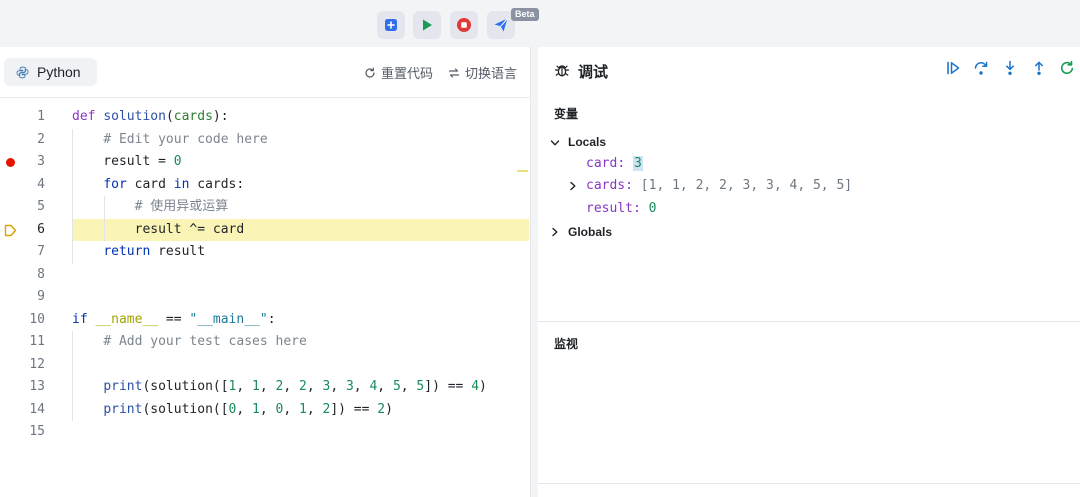 The width and height of the screenshot is (1080, 497). I want to click on swap-icon, so click(454, 72).